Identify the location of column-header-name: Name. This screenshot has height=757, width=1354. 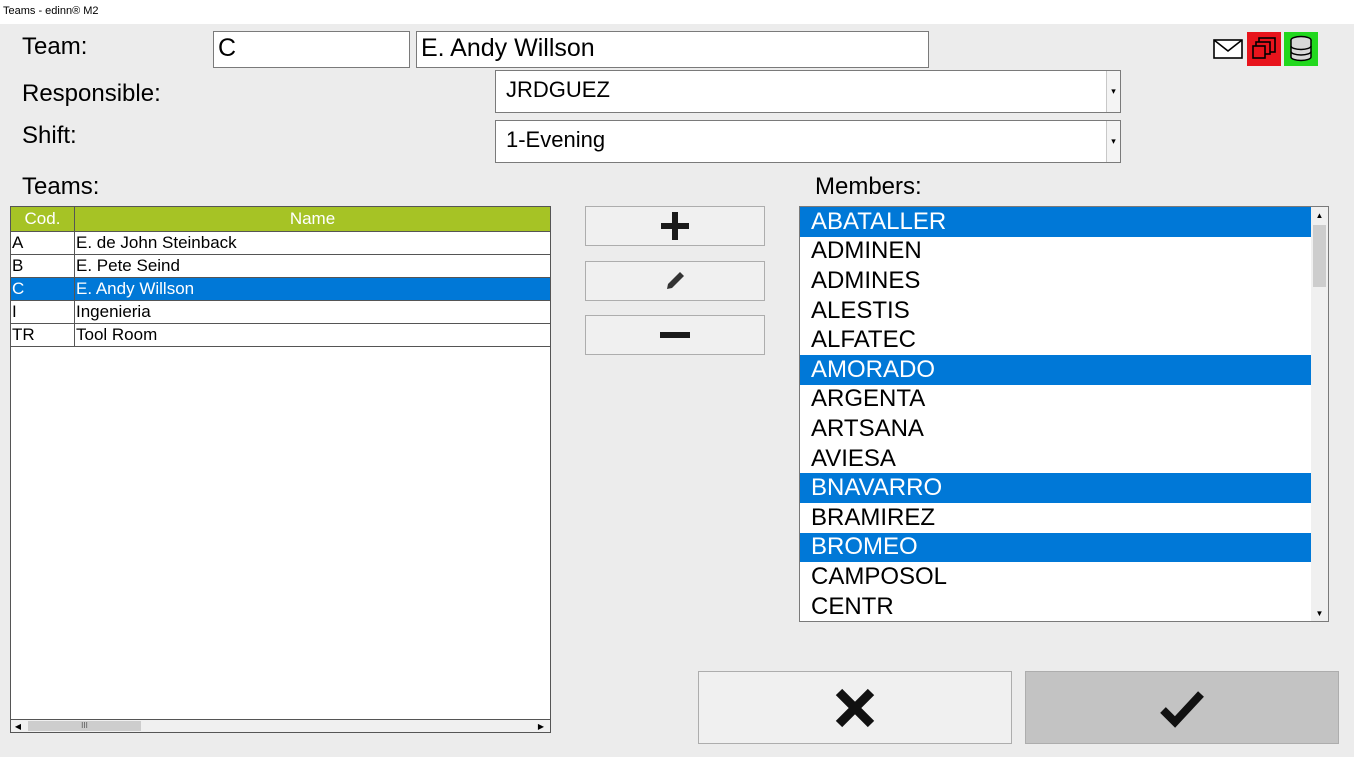
(312, 219).